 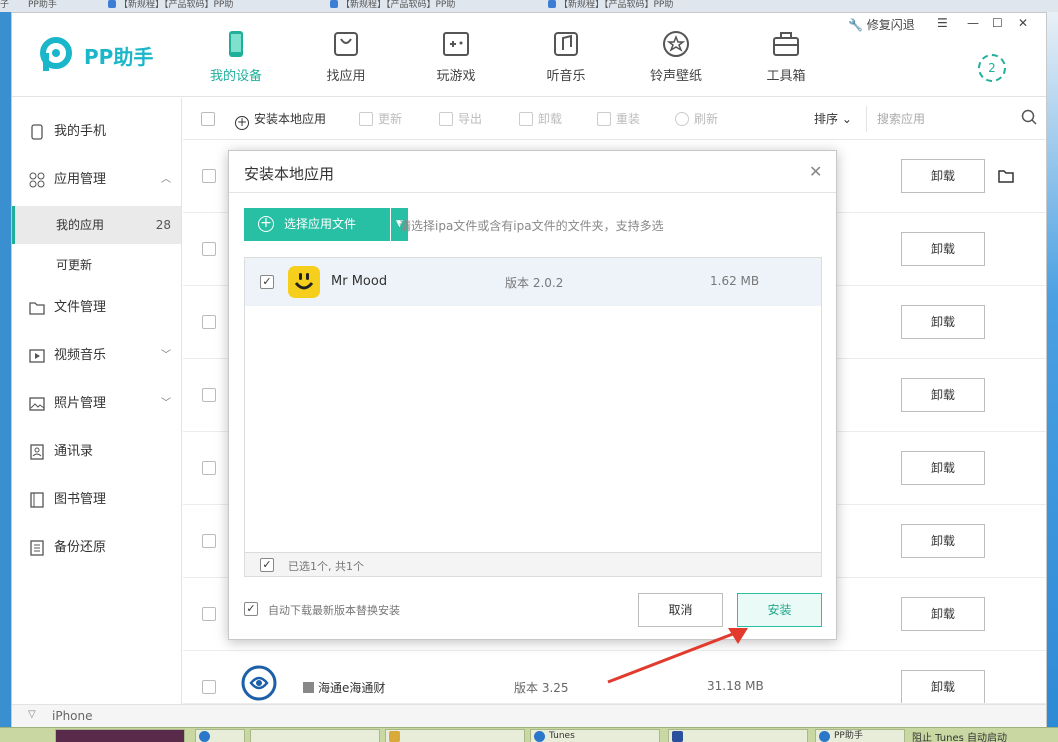 I want to click on app-checkbox: ✓, so click(x=267, y=282).